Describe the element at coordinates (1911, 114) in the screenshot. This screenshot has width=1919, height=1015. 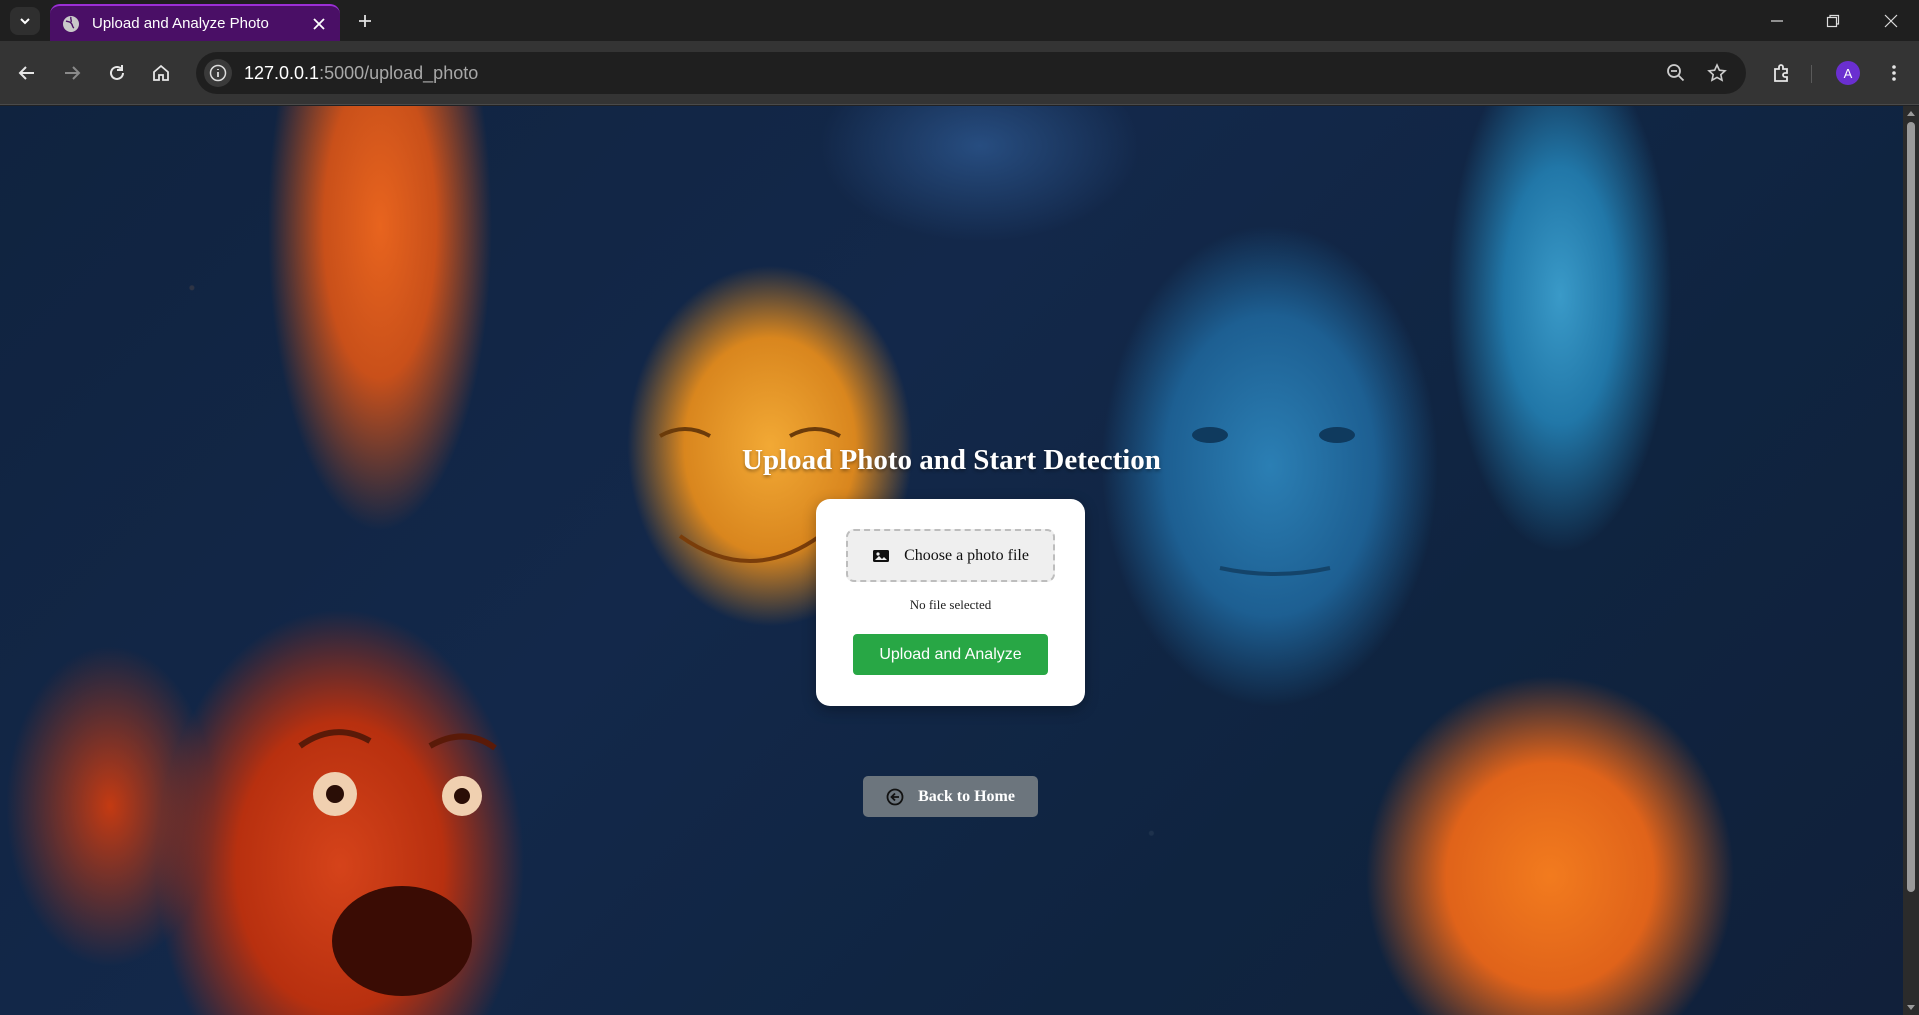
I see `scroll-up-icon` at that location.